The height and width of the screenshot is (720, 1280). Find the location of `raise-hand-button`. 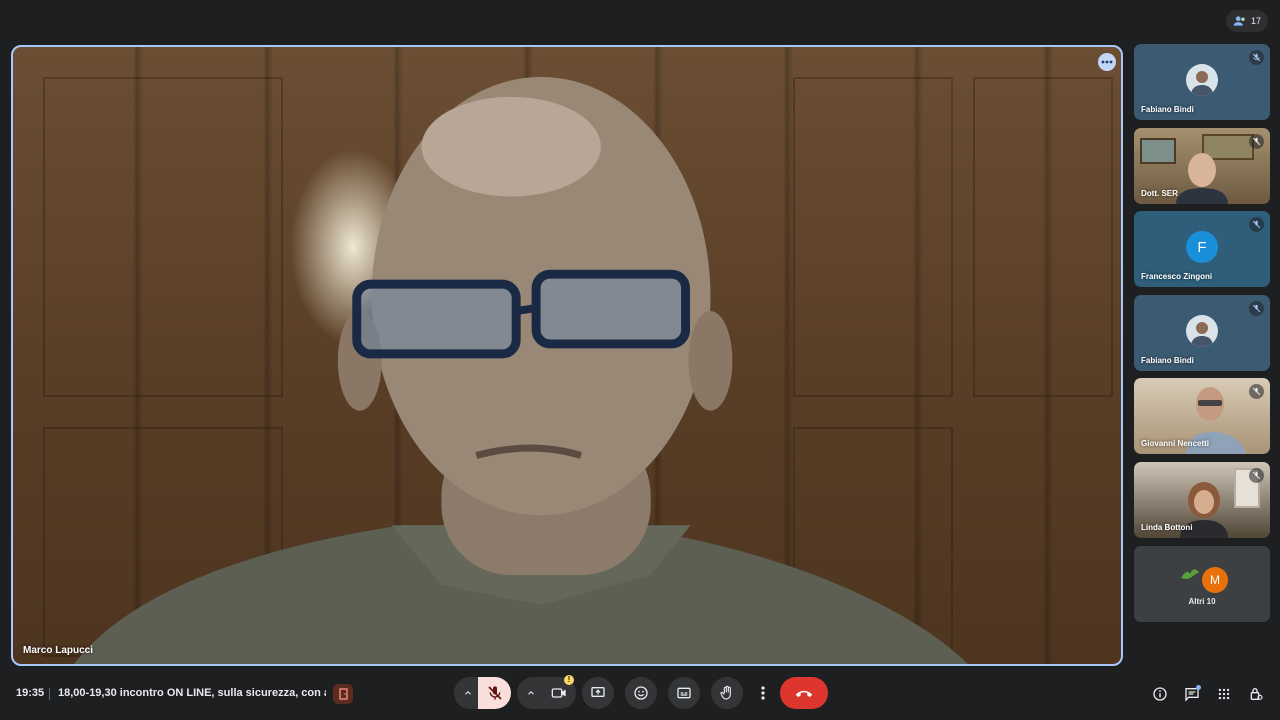

raise-hand-button is located at coordinates (727, 693).